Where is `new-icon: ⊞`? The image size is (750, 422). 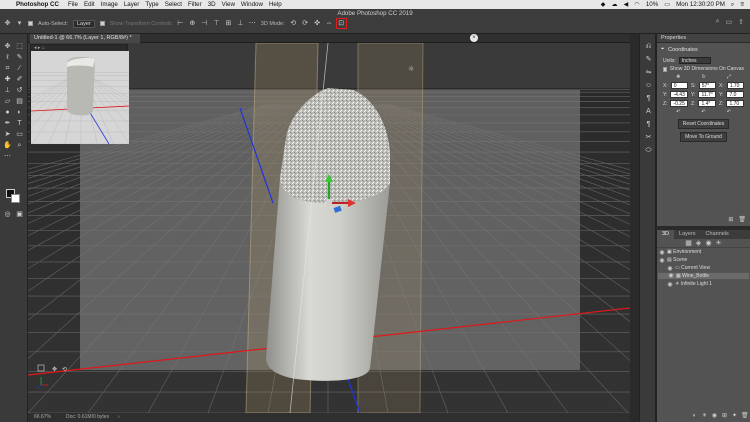 new-icon: ⊞ is located at coordinates (730, 219).